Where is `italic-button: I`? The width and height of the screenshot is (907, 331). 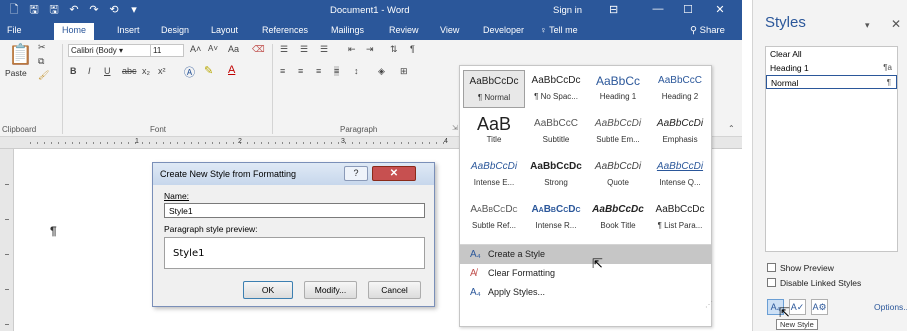 italic-button: I is located at coordinates (89, 71).